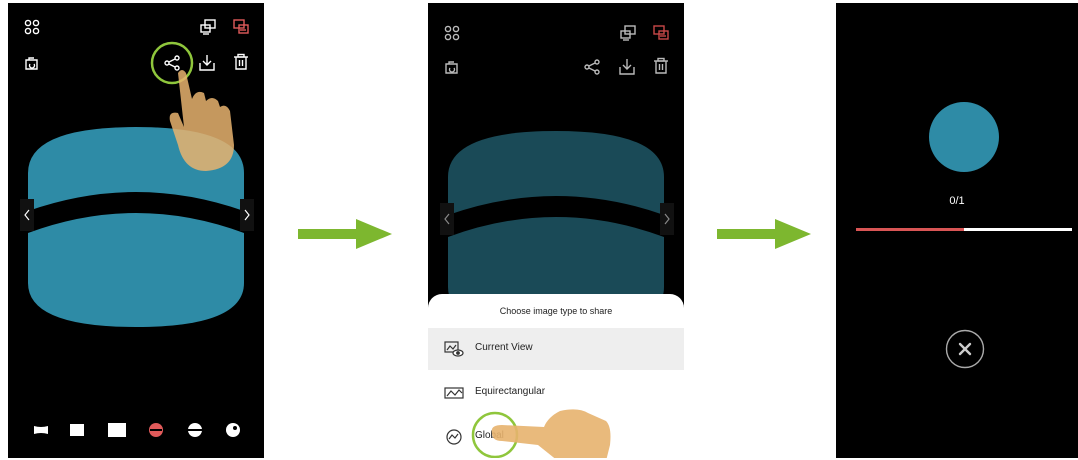  I want to click on equirectangular-icon, so click(454, 393).